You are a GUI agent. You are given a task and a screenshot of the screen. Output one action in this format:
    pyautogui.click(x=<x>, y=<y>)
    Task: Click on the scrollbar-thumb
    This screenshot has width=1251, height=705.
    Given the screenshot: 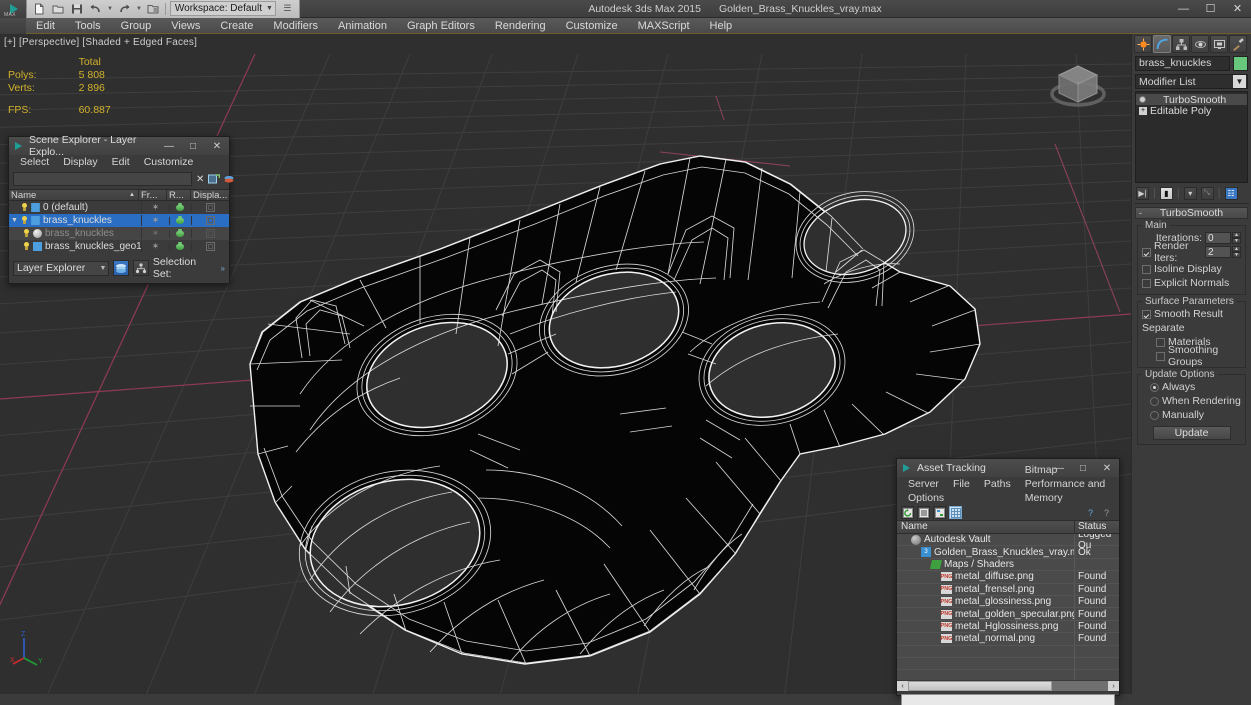 What is the action you would take?
    pyautogui.click(x=980, y=686)
    